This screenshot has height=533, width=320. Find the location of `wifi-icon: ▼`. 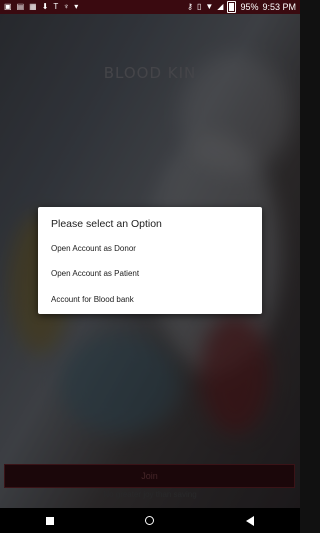

wifi-icon: ▼ is located at coordinates (209, 6).